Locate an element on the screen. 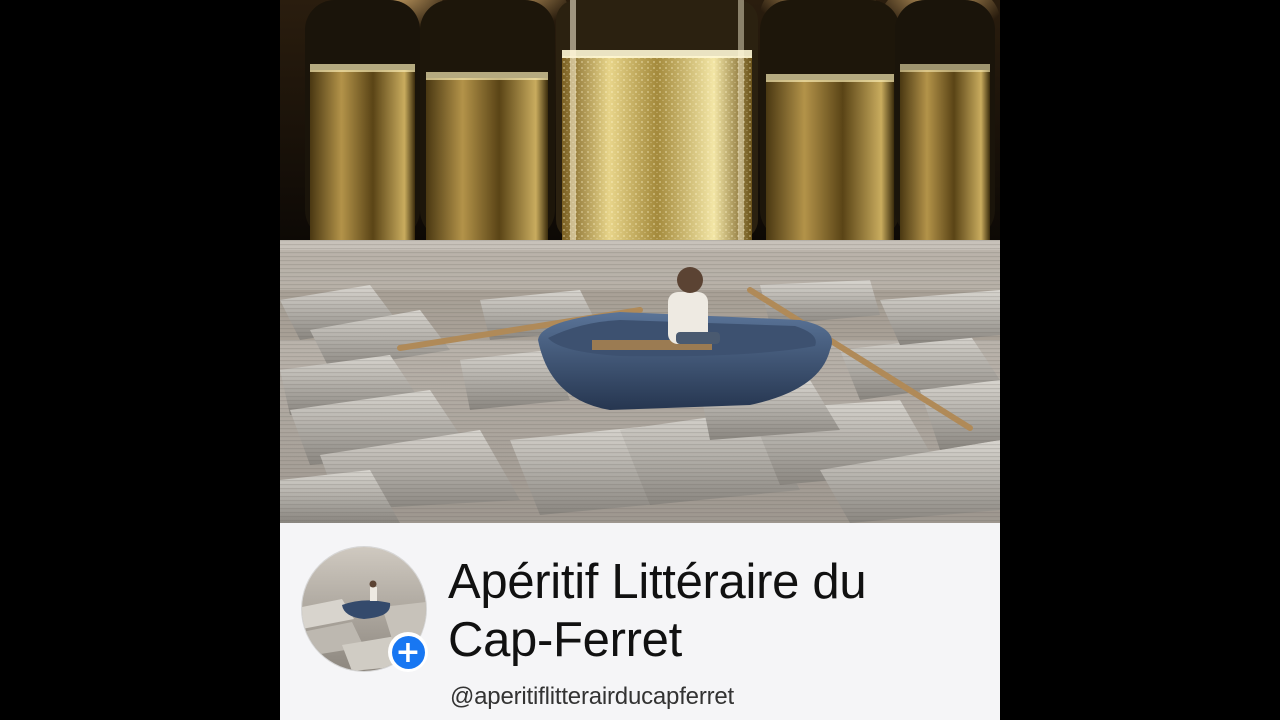  plus-icon: + is located at coordinates (408, 652).